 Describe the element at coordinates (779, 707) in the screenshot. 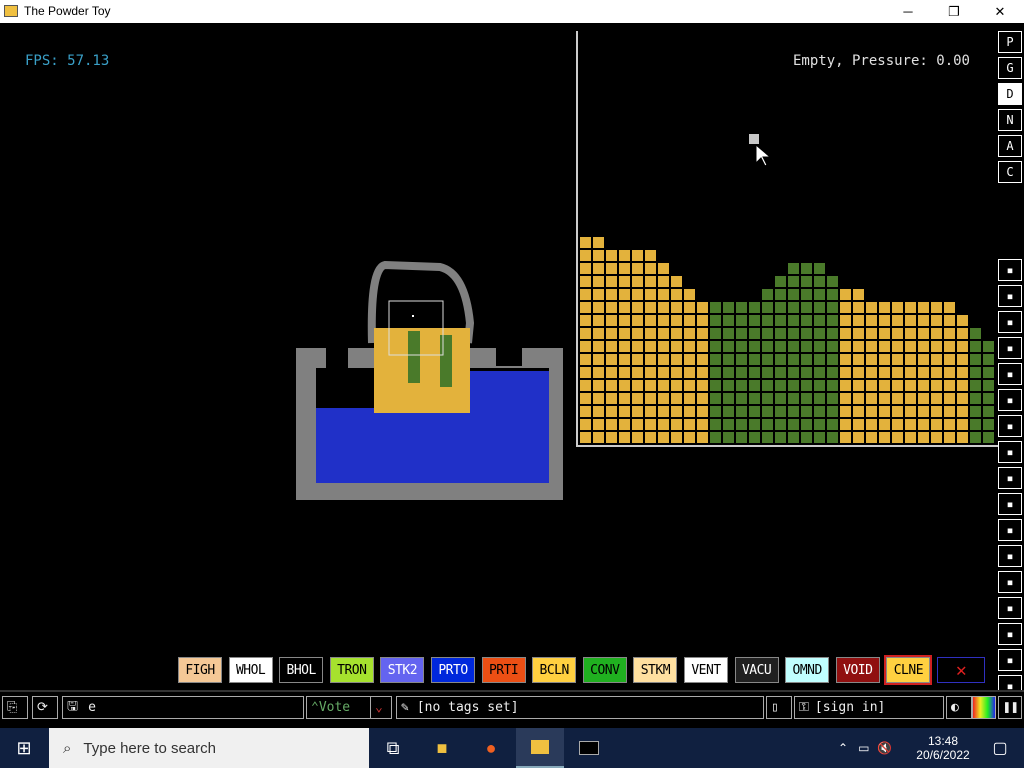

I see `new-file-icon: ▯` at that location.